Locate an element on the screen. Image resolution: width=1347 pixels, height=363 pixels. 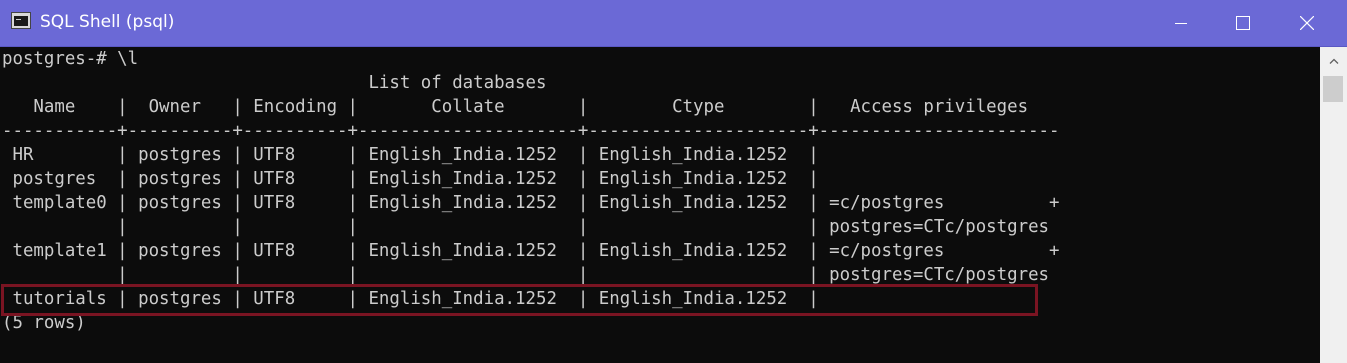
close-button is located at coordinates (1307, 23).